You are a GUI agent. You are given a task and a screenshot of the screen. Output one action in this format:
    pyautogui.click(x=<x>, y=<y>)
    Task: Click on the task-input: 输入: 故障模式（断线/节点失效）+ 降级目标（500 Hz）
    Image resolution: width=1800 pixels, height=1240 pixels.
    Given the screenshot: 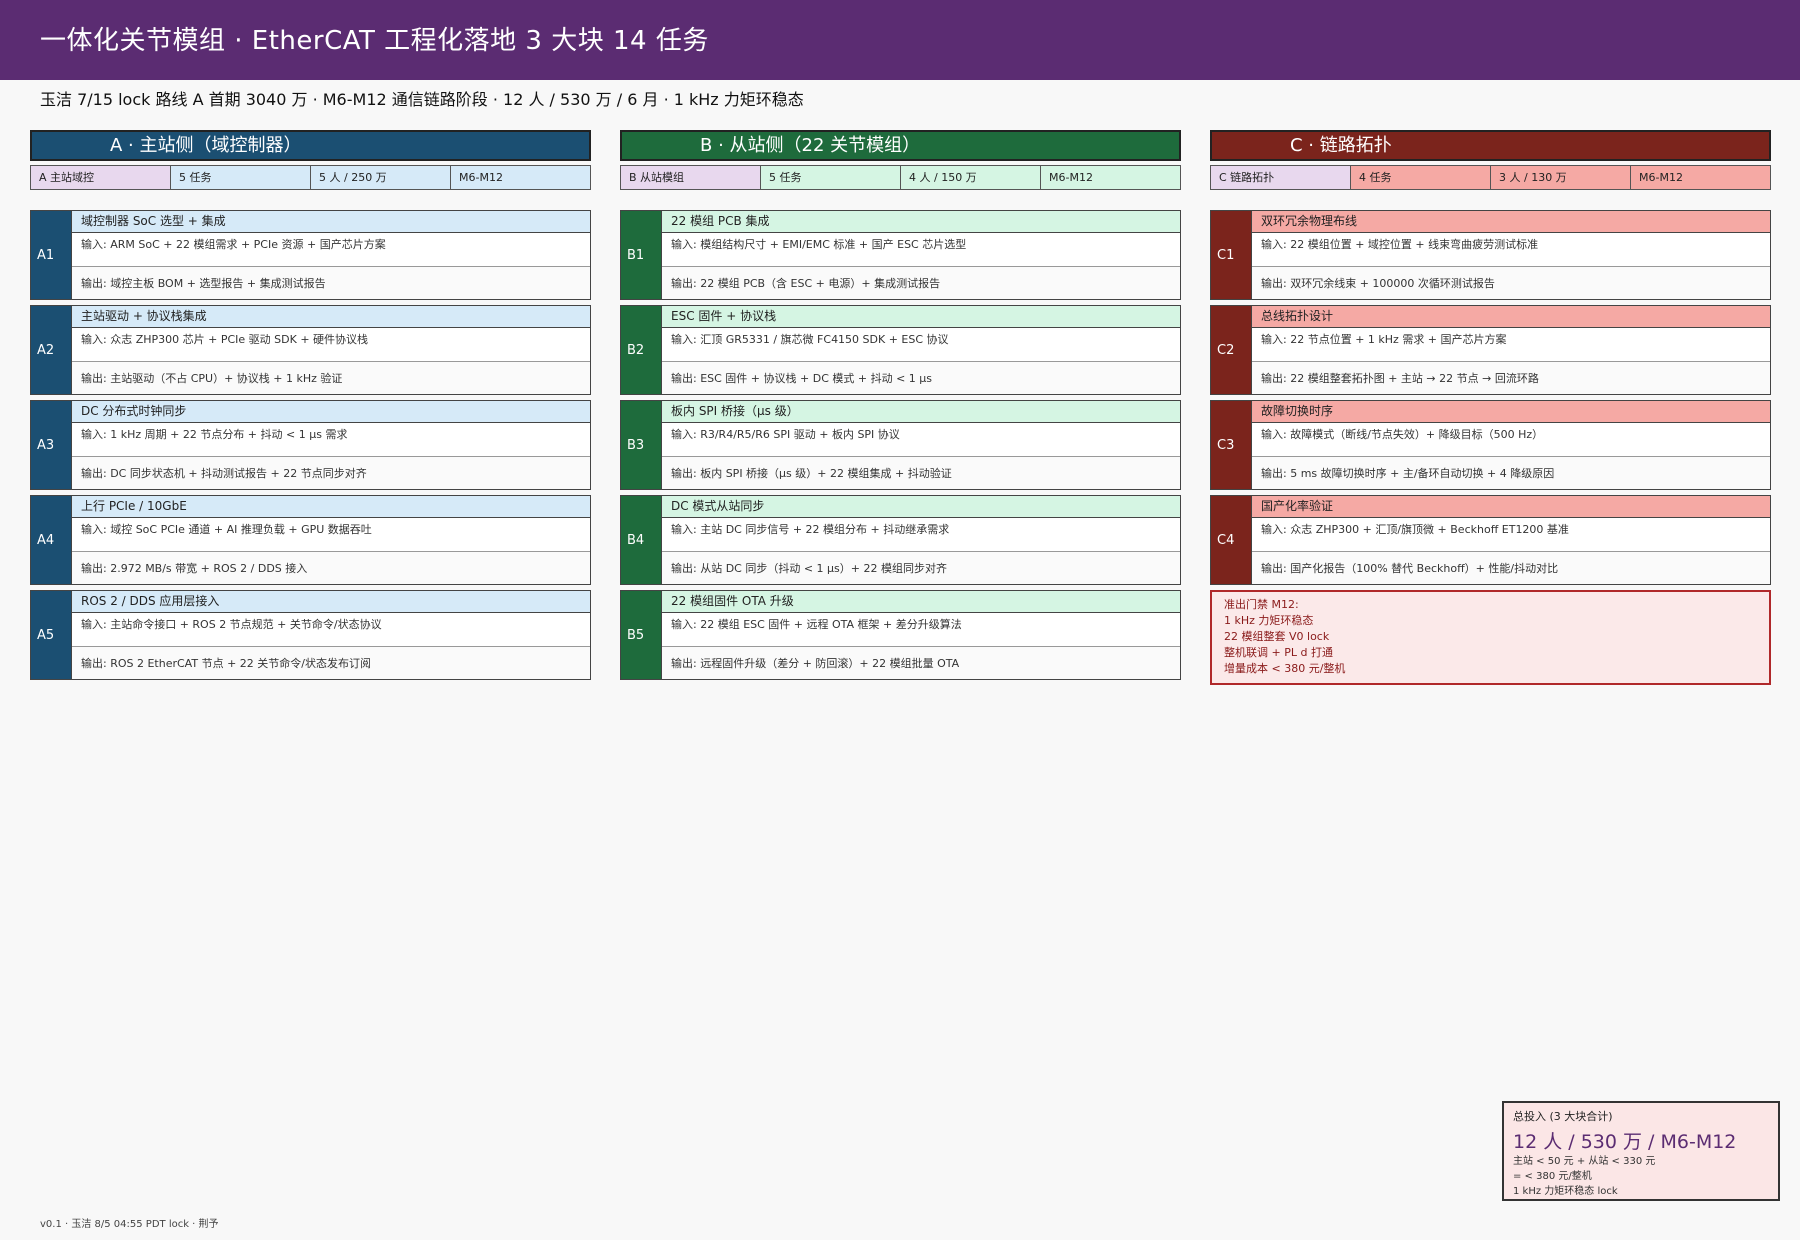 What is the action you would take?
    pyautogui.click(x=1511, y=440)
    